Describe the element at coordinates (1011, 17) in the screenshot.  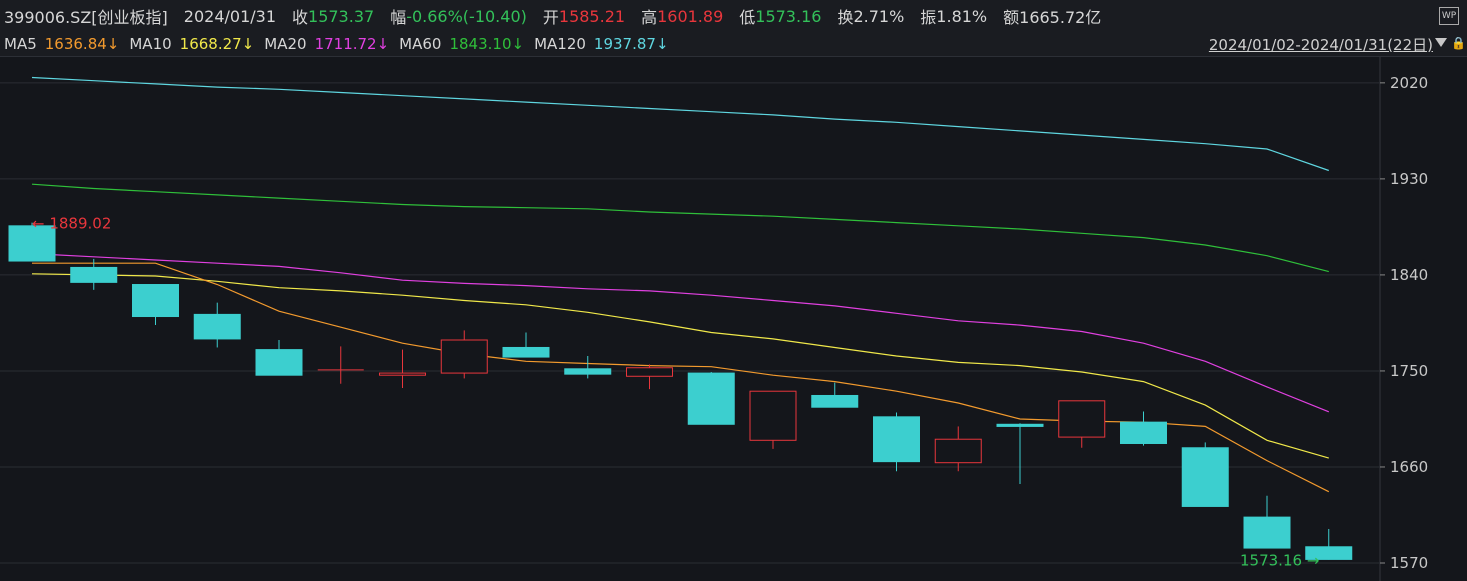
I see `amount-label: 额` at that location.